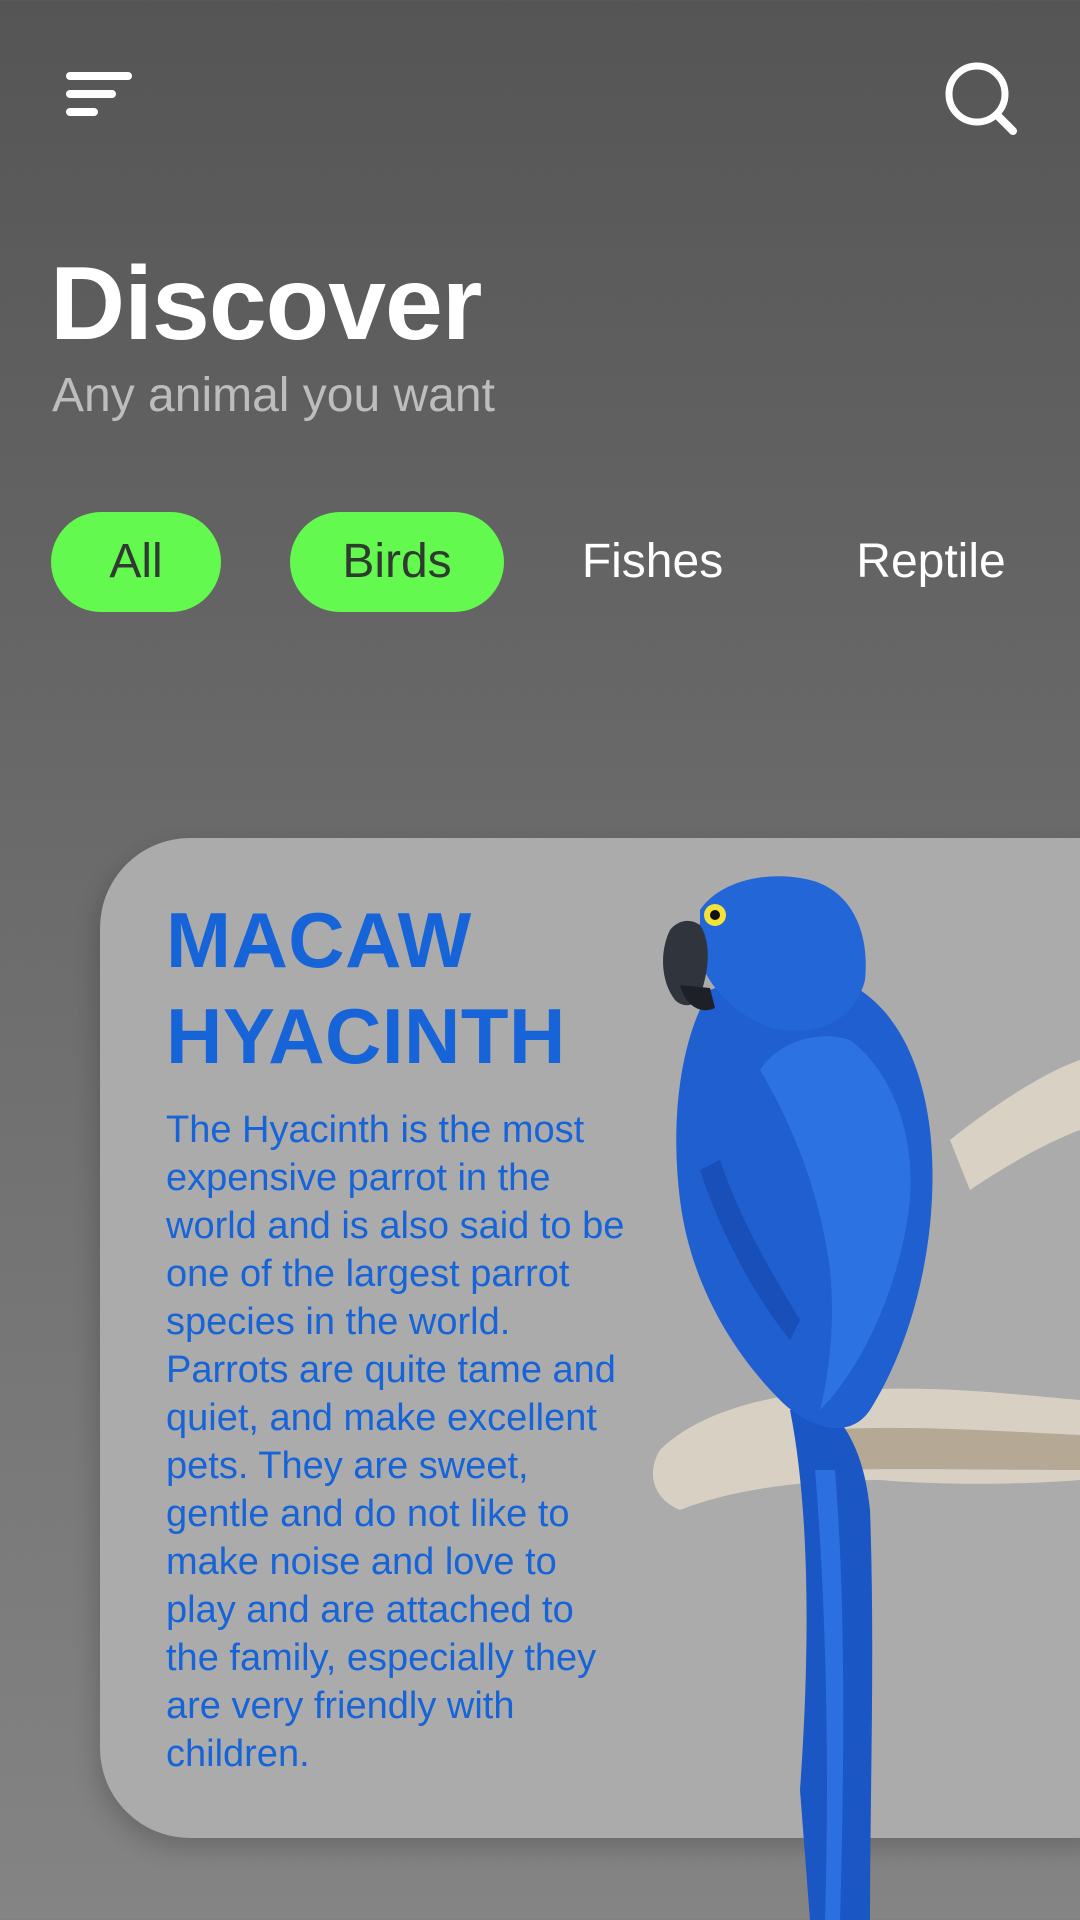  What do you see at coordinates (931, 562) in the screenshot?
I see `tab-reptile: Reptile` at bounding box center [931, 562].